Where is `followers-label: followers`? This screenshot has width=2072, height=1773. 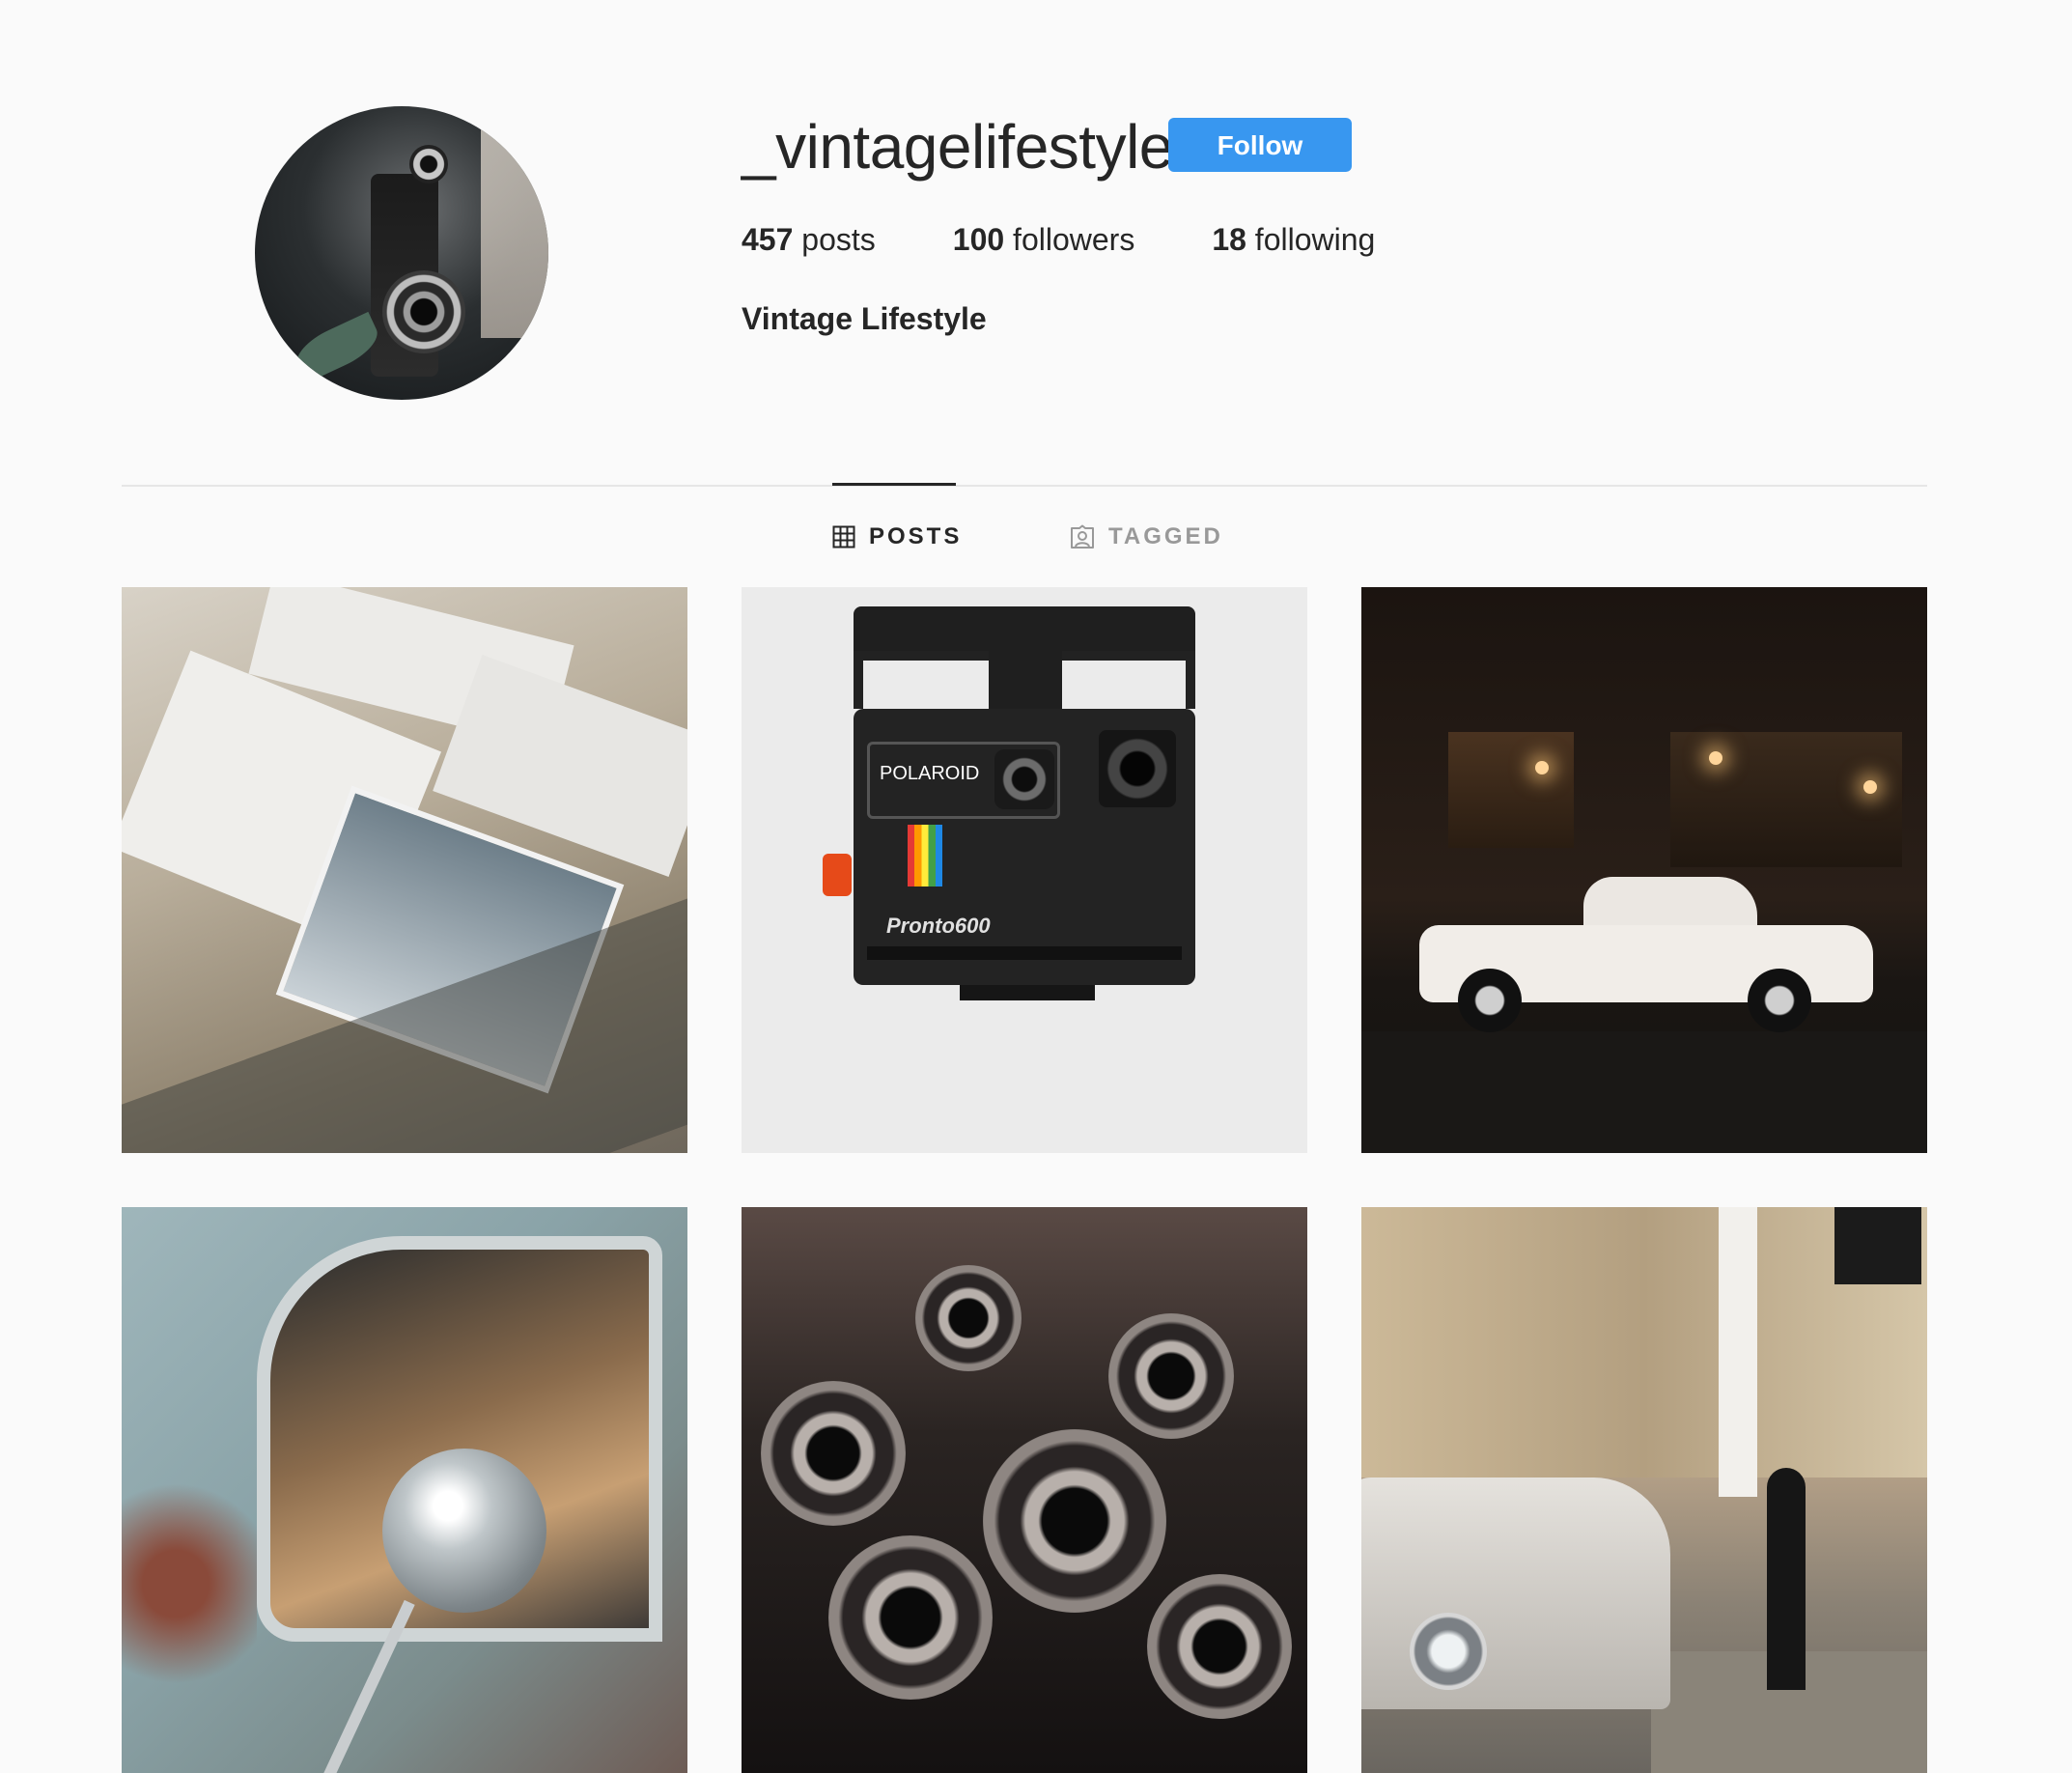 followers-label: followers is located at coordinates (1074, 239).